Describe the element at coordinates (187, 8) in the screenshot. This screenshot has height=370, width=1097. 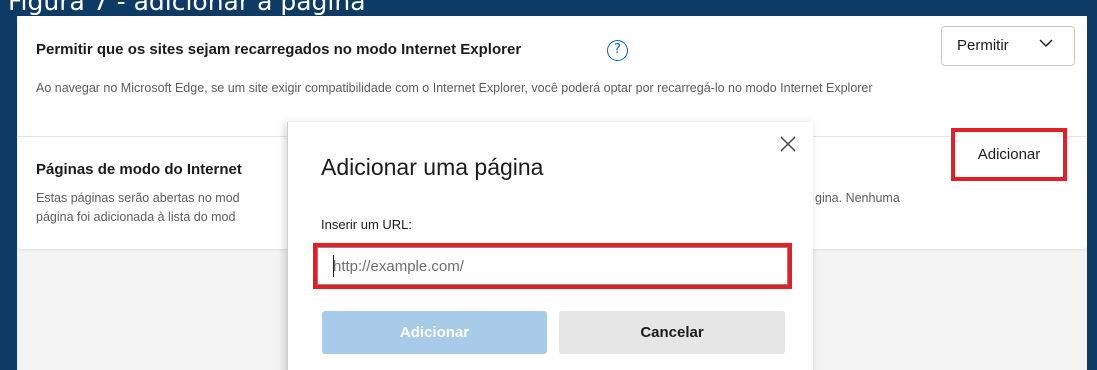
I see `figure-caption: Figura 7 - adicionar a página` at that location.